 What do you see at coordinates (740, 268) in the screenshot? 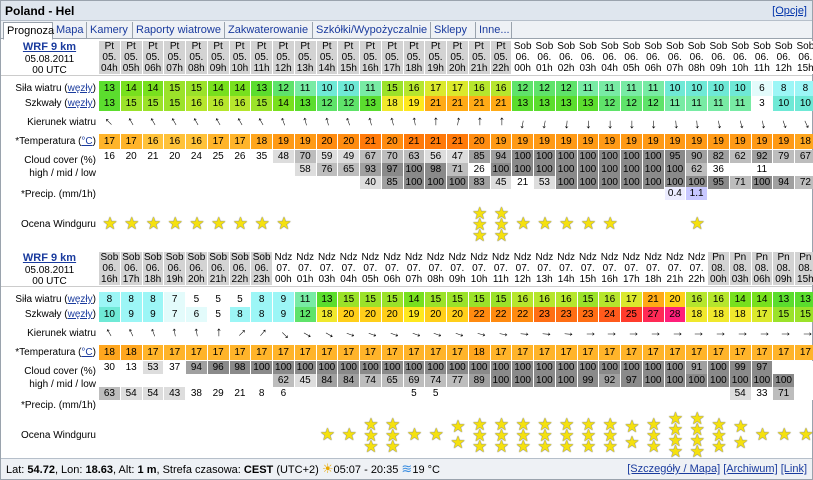
I see `header-date-cell: 08.` at bounding box center [740, 268].